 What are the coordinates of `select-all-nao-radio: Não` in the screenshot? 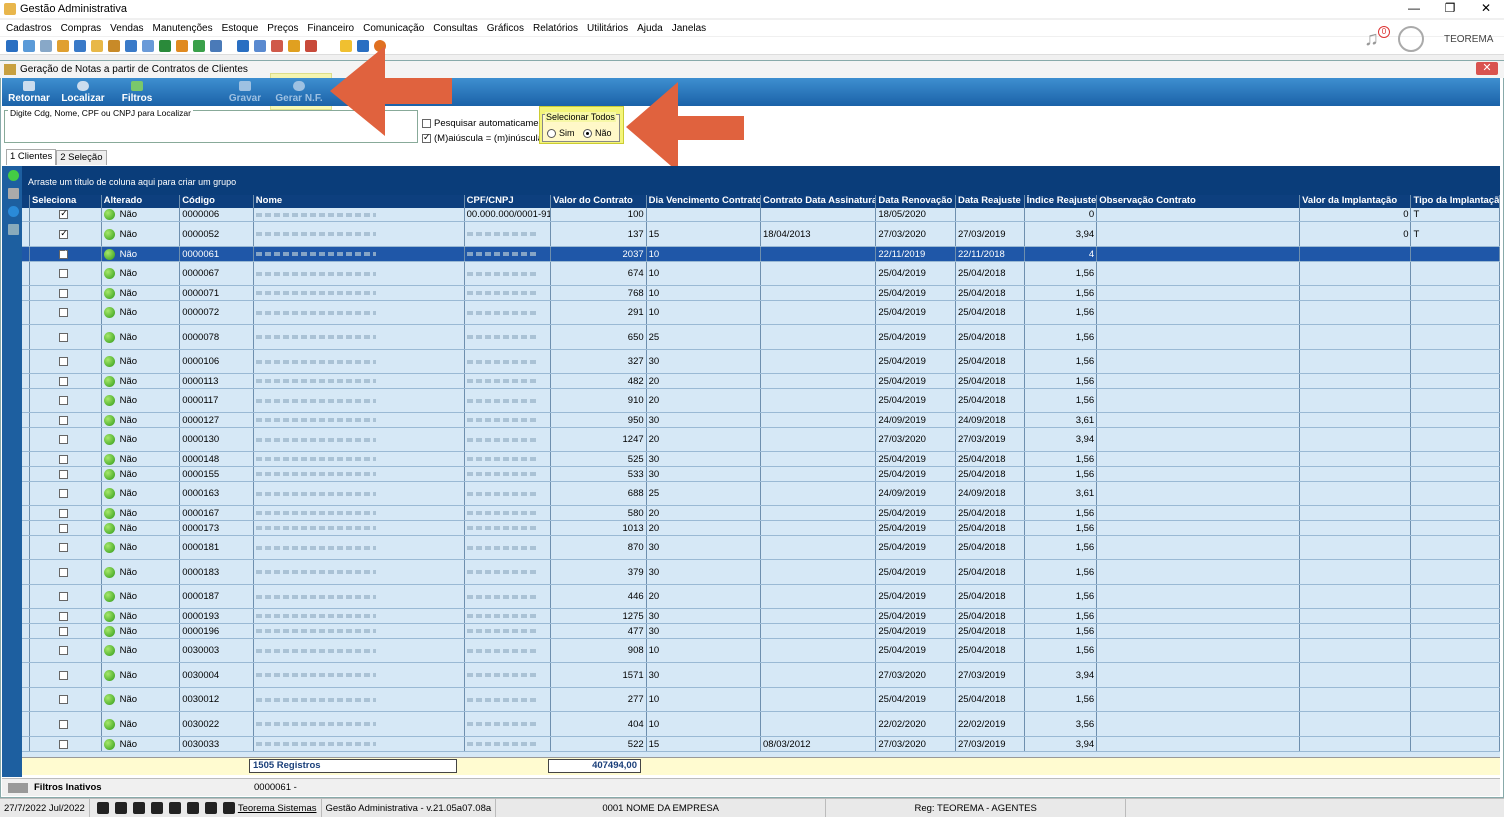 It's located at (597, 133).